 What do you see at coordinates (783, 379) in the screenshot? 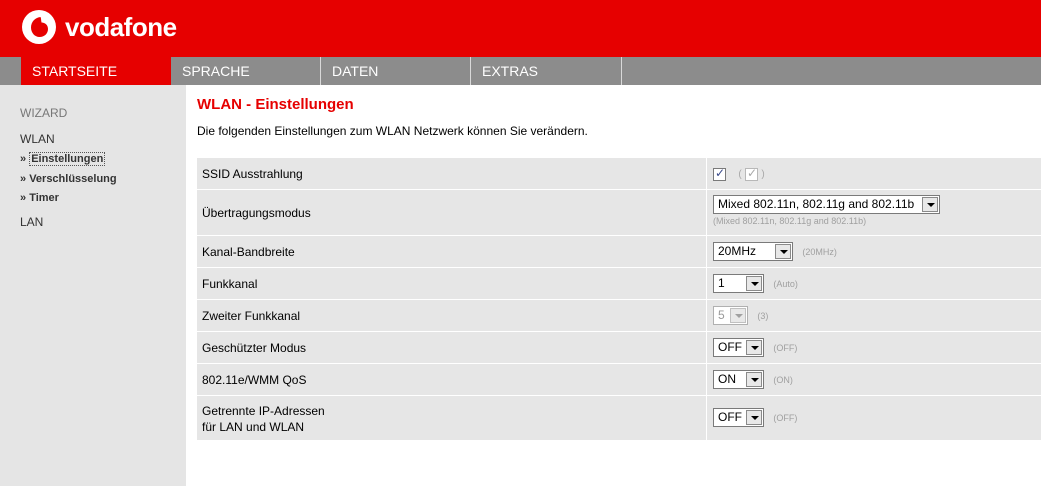
I see `wmm-default-hint: (ON)` at bounding box center [783, 379].